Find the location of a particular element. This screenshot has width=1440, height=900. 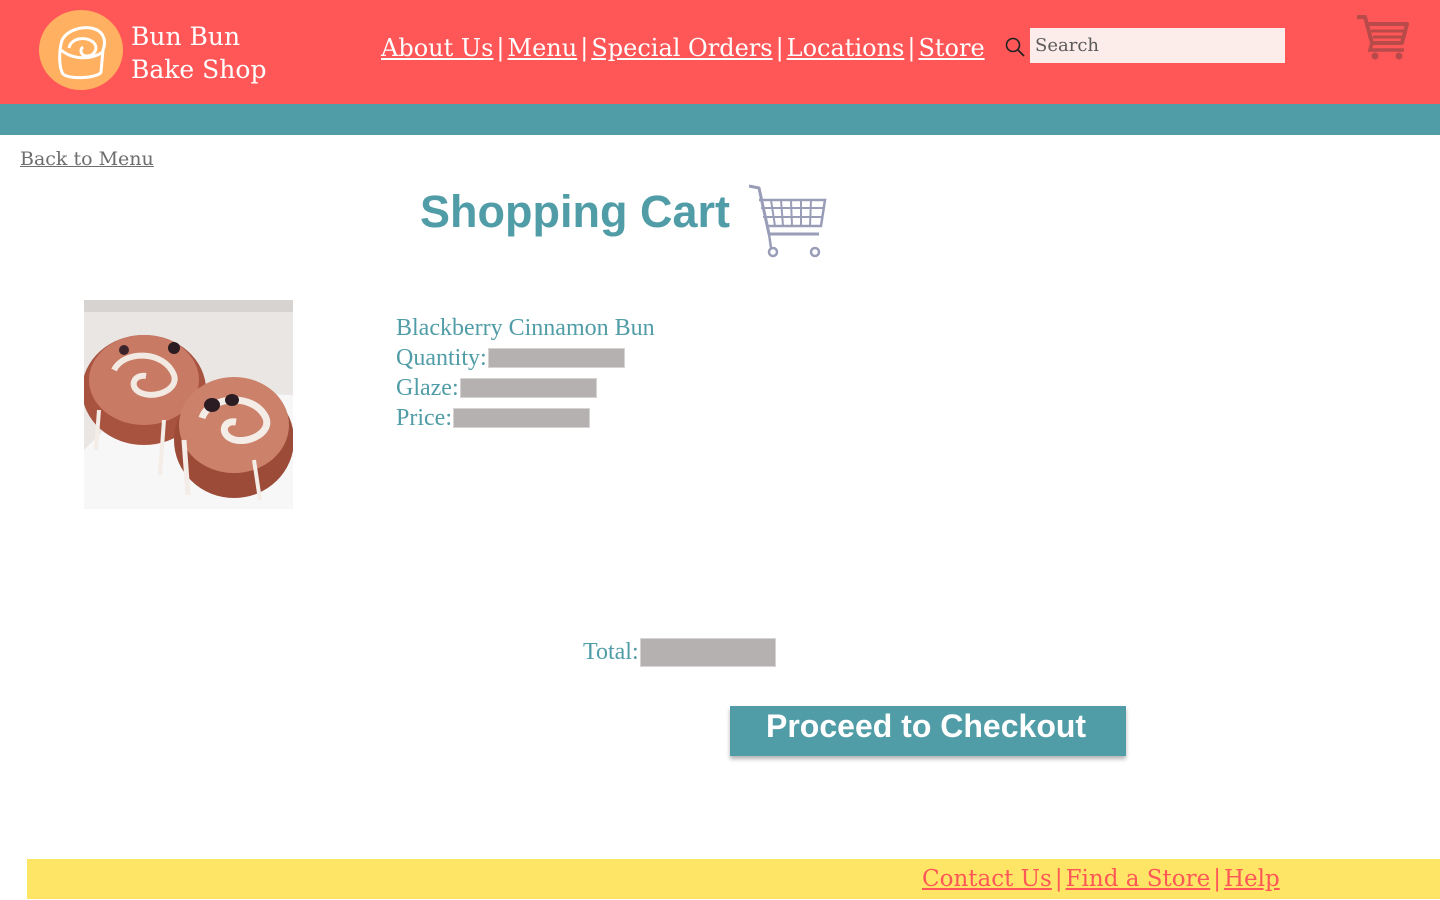

glaze-label: Glaze: is located at coordinates (427, 388).